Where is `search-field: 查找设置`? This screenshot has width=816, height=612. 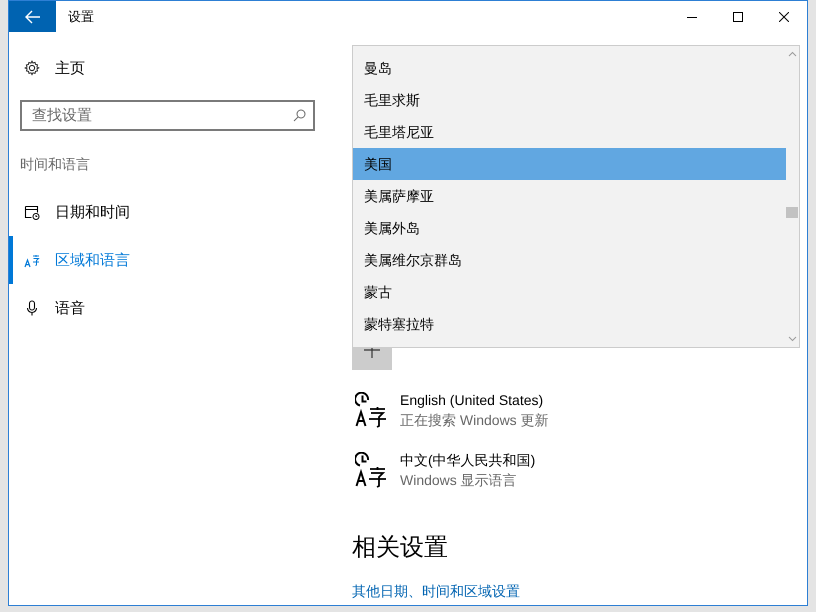 search-field: 查找设置 is located at coordinates (167, 115).